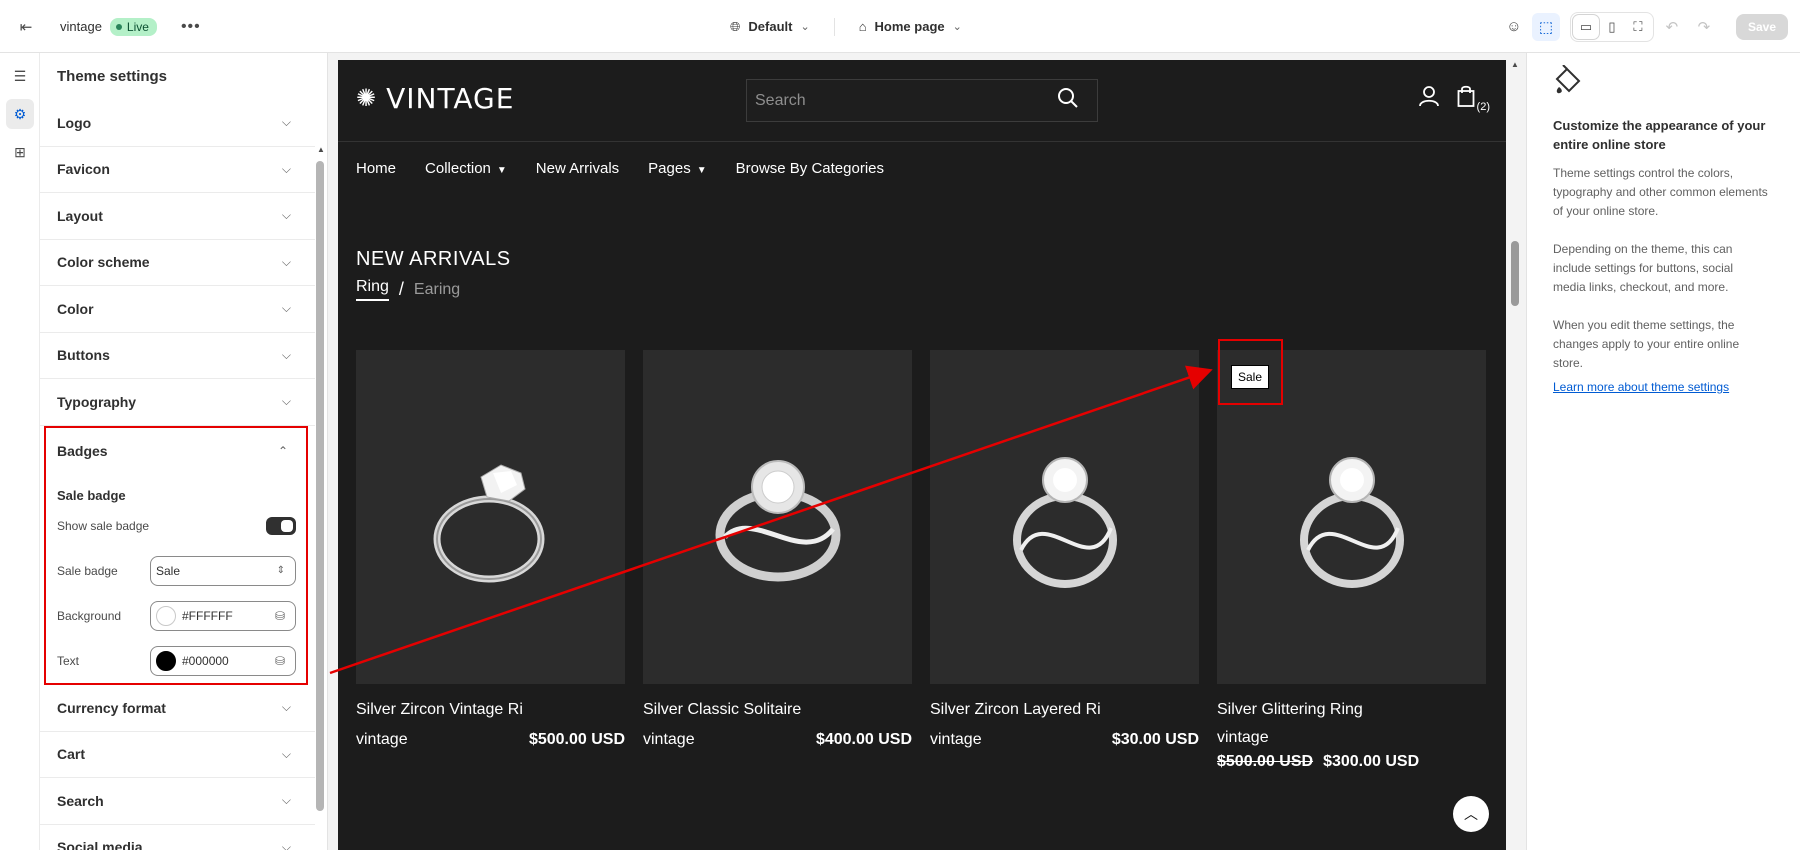 This screenshot has width=1800, height=850. I want to click on show-sale-badge-toggle, so click(281, 525).